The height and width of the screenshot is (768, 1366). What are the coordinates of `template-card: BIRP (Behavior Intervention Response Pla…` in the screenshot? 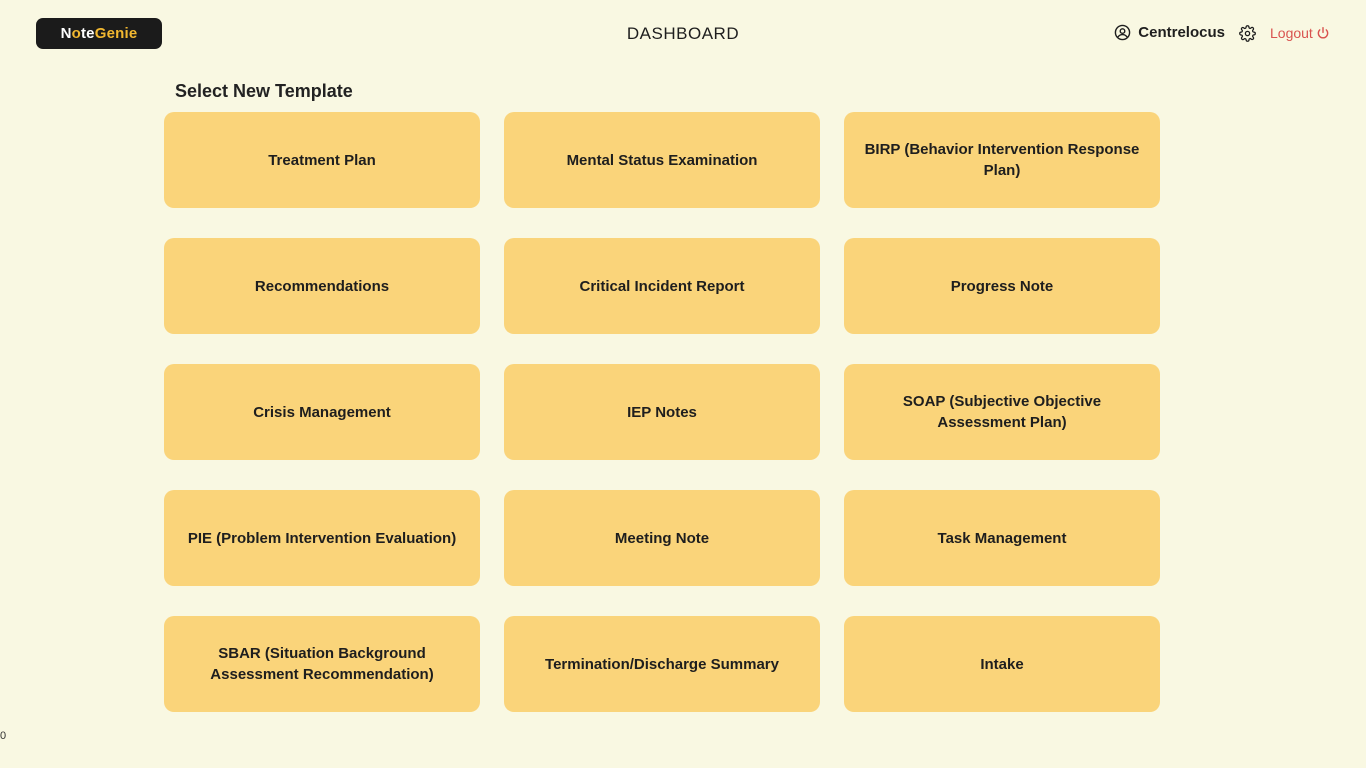 It's located at (1002, 160).